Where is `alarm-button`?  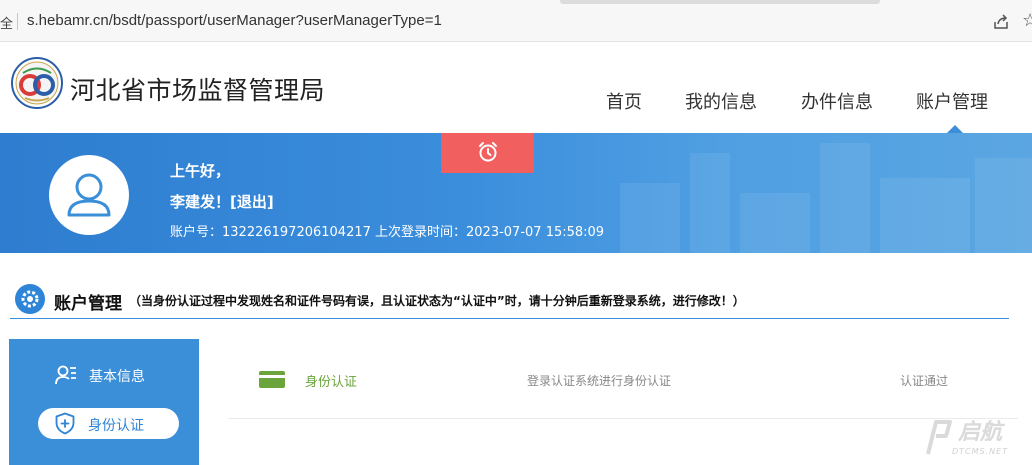
alarm-button is located at coordinates (487, 153).